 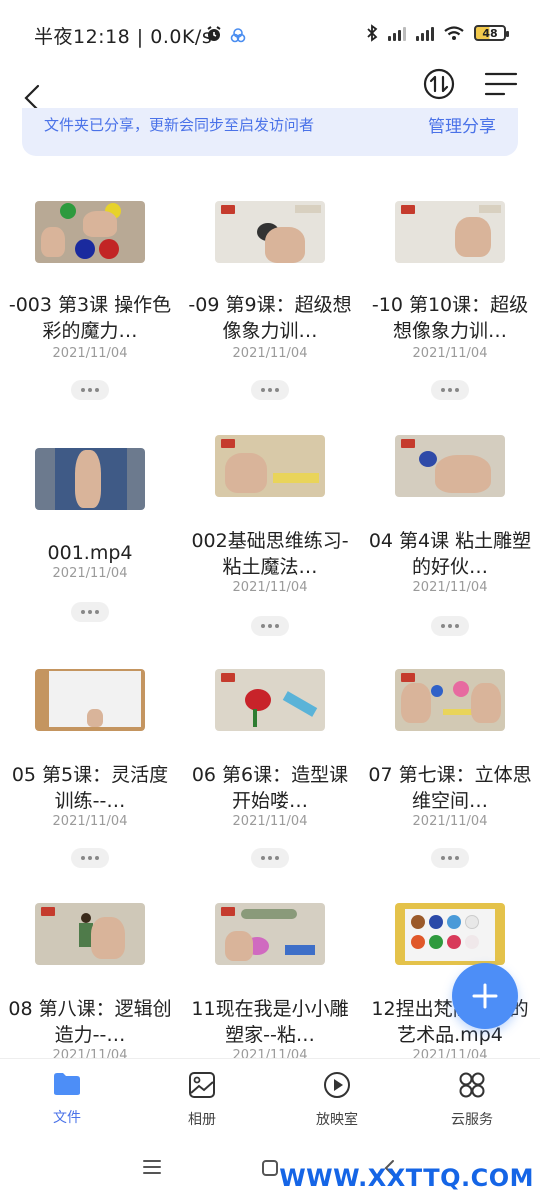 What do you see at coordinates (67, 1099) in the screenshot?
I see `tab-files: 文件` at bounding box center [67, 1099].